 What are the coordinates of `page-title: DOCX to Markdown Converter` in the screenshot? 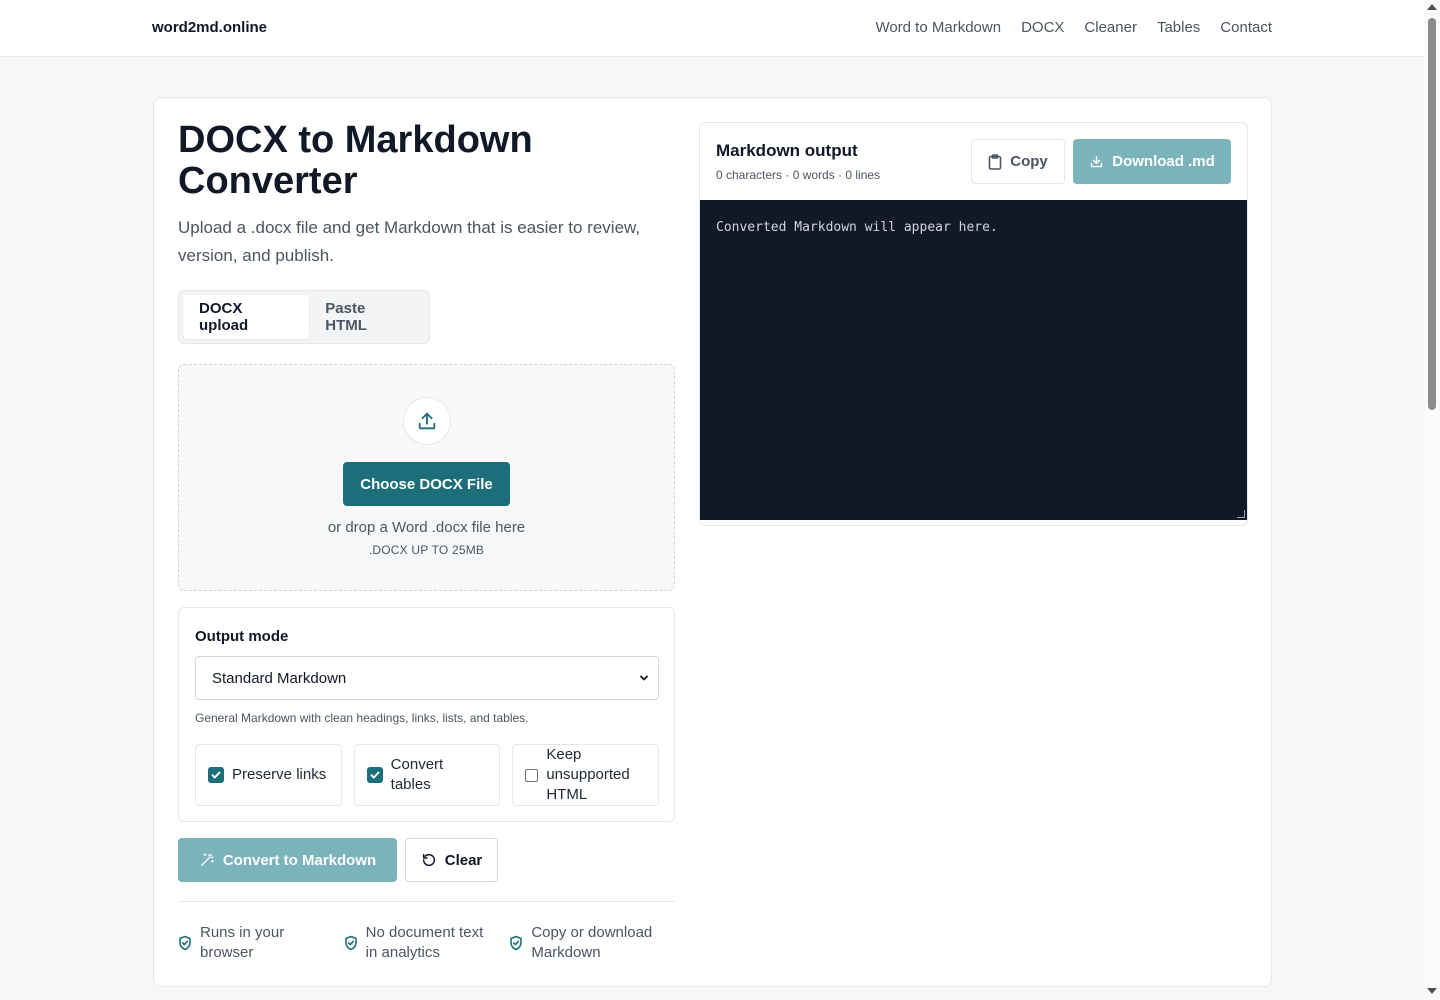 It's located at (355, 160).